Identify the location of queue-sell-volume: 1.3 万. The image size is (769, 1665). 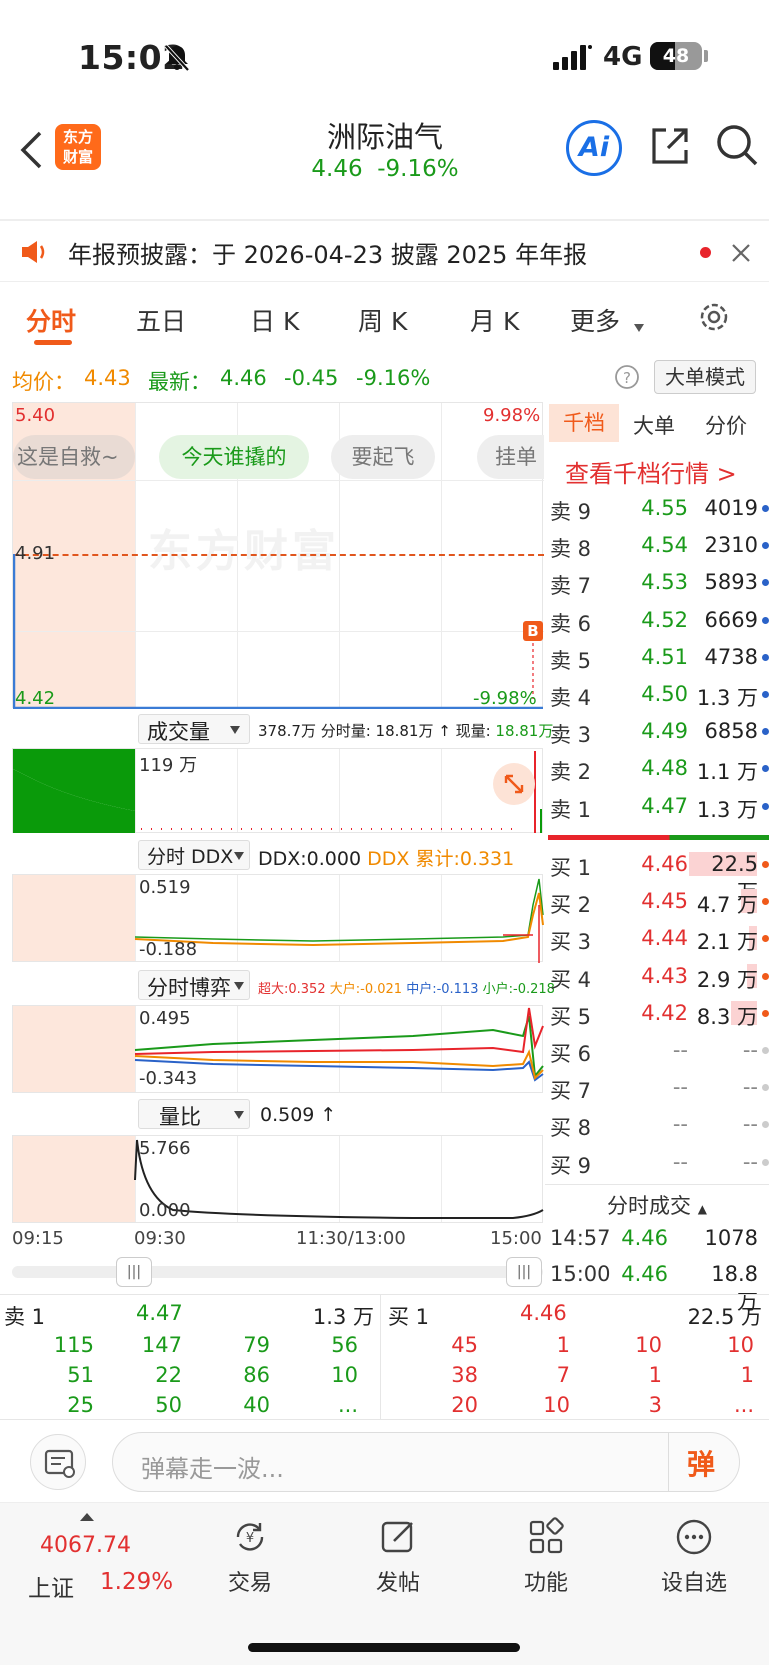
(343, 1317).